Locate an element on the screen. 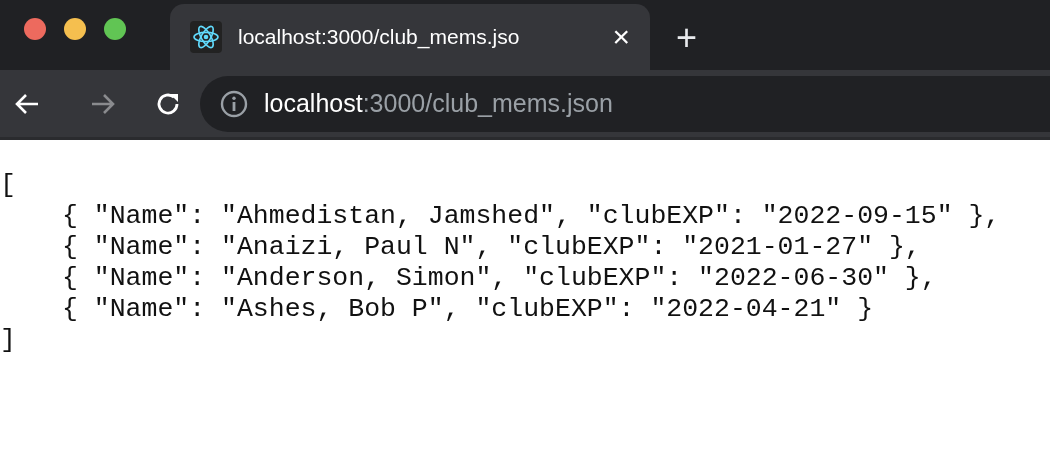 This screenshot has width=1050, height=456. address-bar: localhost:3000/club_mems.json is located at coordinates (625, 103).